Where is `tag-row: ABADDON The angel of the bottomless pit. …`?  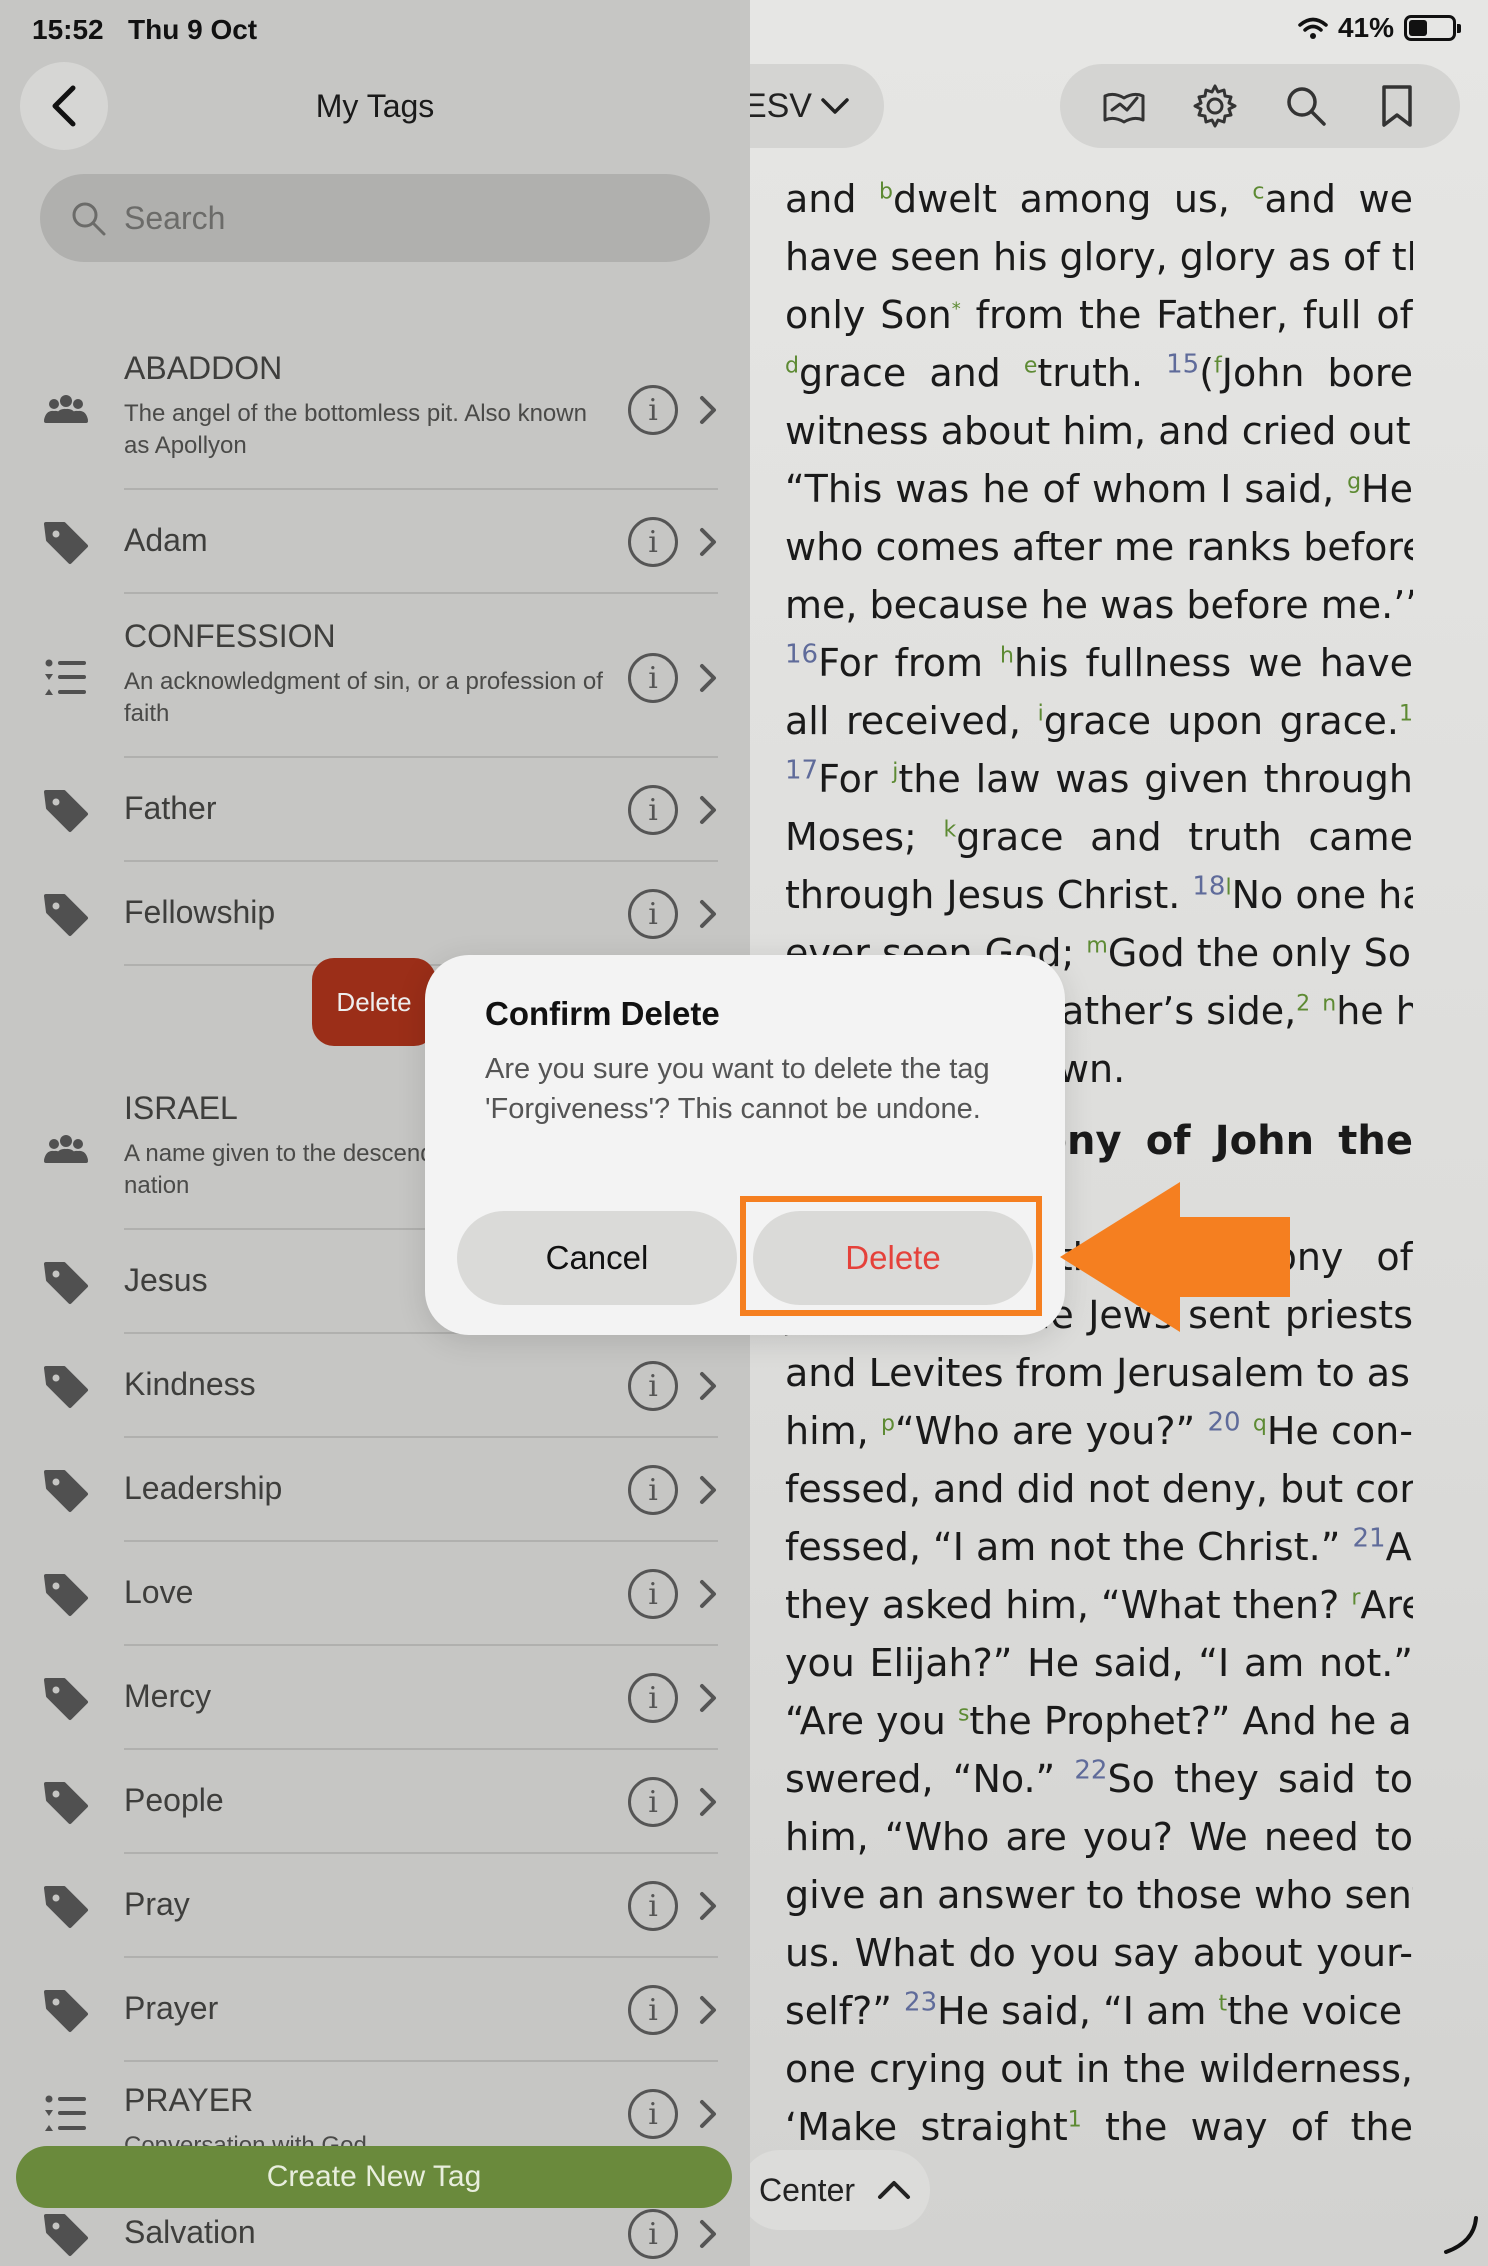 tag-row: ABADDON The angel of the bottomless pit. … is located at coordinates (375, 410).